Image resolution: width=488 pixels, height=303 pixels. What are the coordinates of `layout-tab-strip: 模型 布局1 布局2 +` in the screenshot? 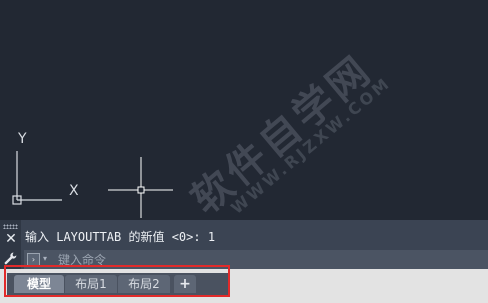 It's located at (118, 284).